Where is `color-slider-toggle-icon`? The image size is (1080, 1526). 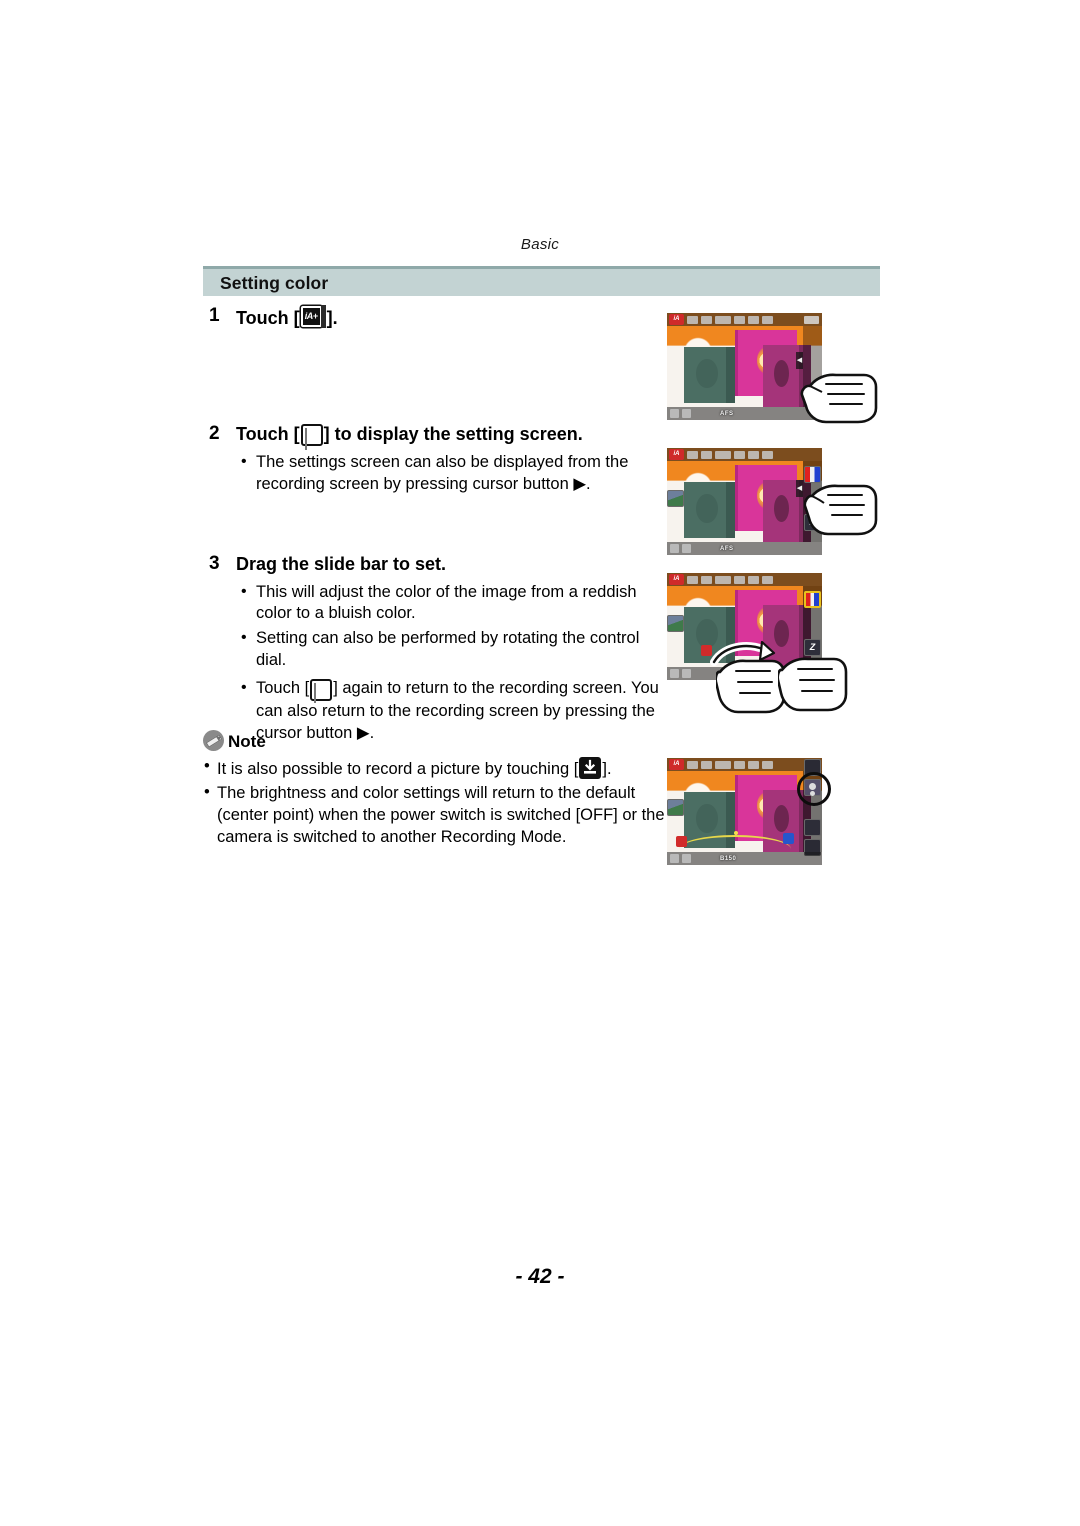
color-slider-toggle-icon is located at coordinates (321, 691).